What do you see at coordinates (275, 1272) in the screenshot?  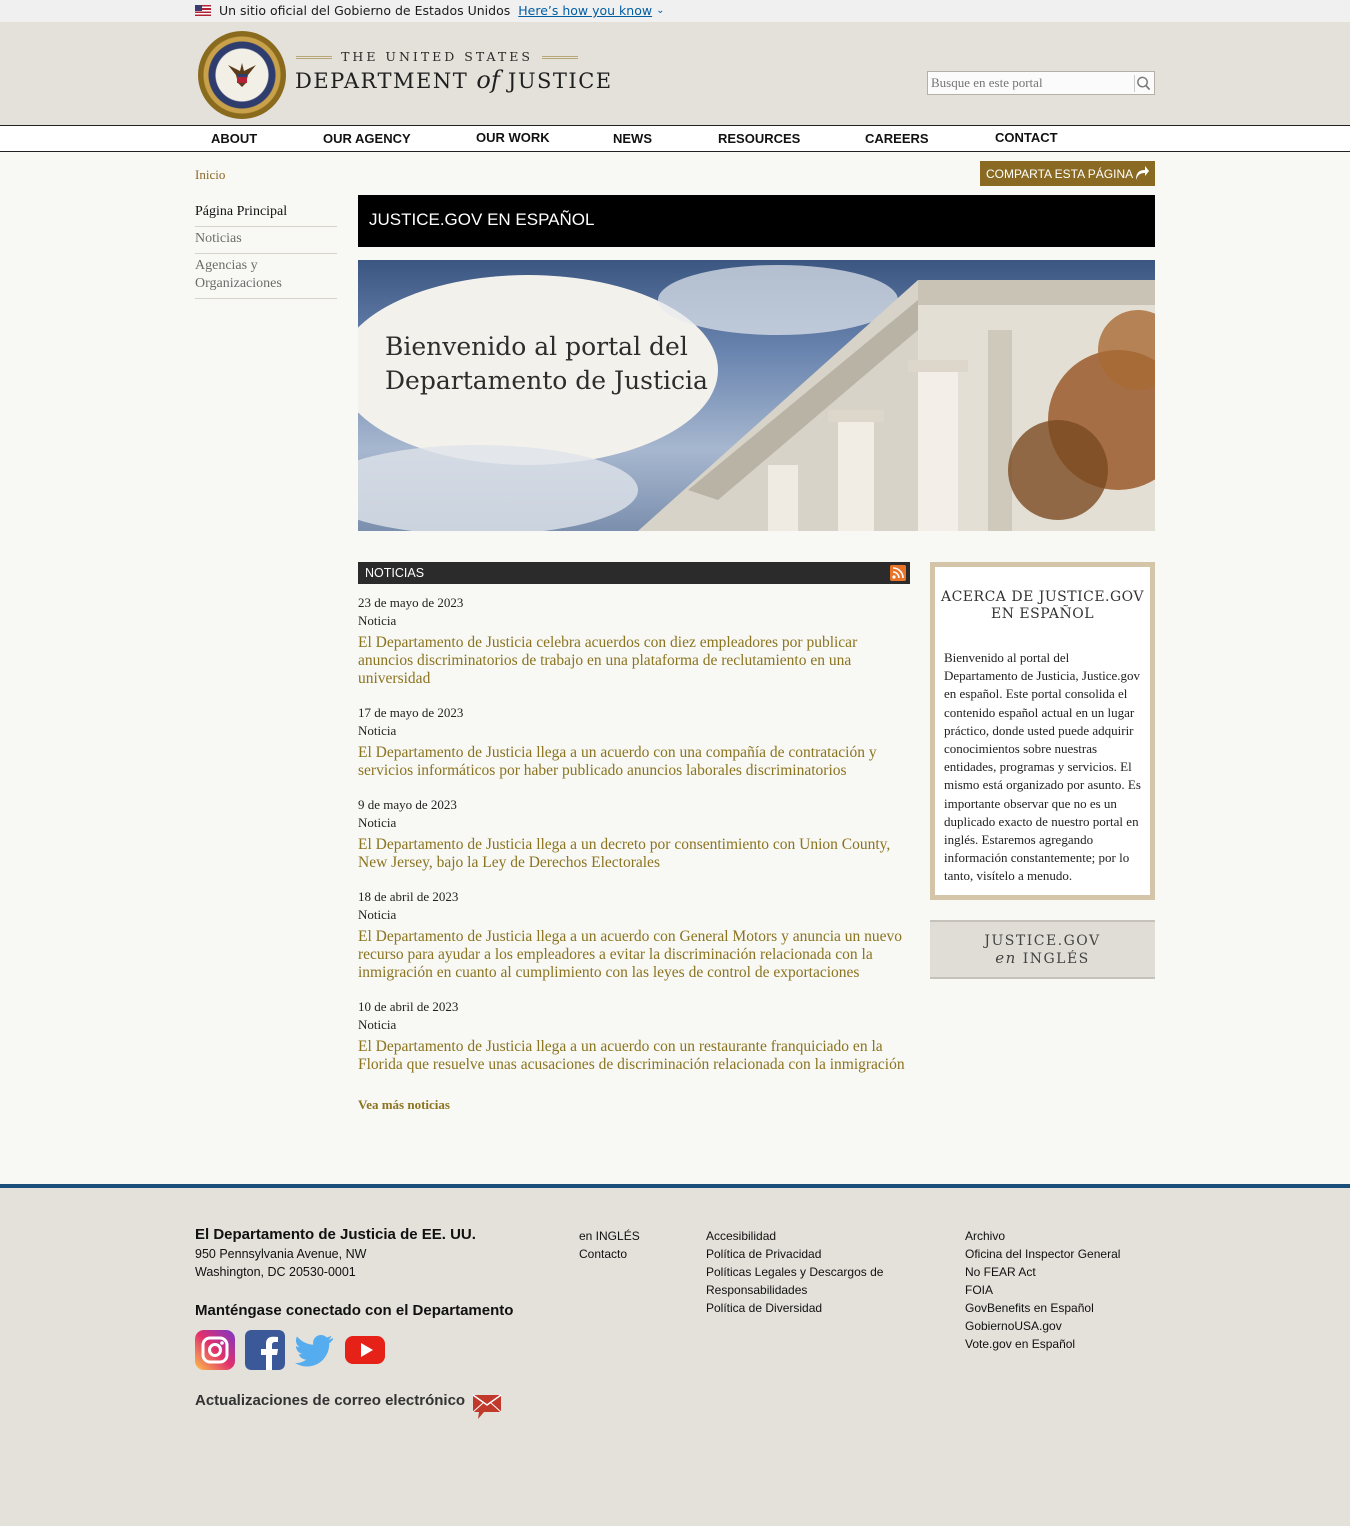 I see `footer-address-2: Washington, DC 20530-0001` at bounding box center [275, 1272].